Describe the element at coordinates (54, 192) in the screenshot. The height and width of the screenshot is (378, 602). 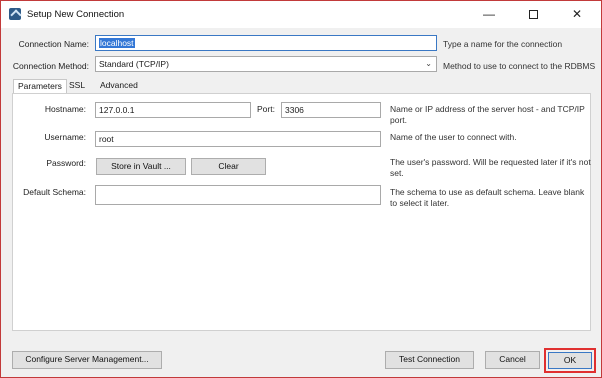
I see `default-schema-label: Default Schema:` at that location.